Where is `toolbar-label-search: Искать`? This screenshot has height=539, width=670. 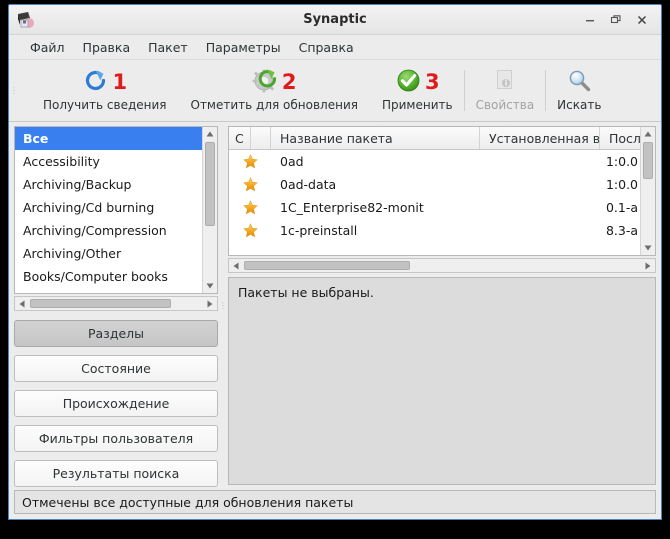
toolbar-label-search: Искать is located at coordinates (579, 105).